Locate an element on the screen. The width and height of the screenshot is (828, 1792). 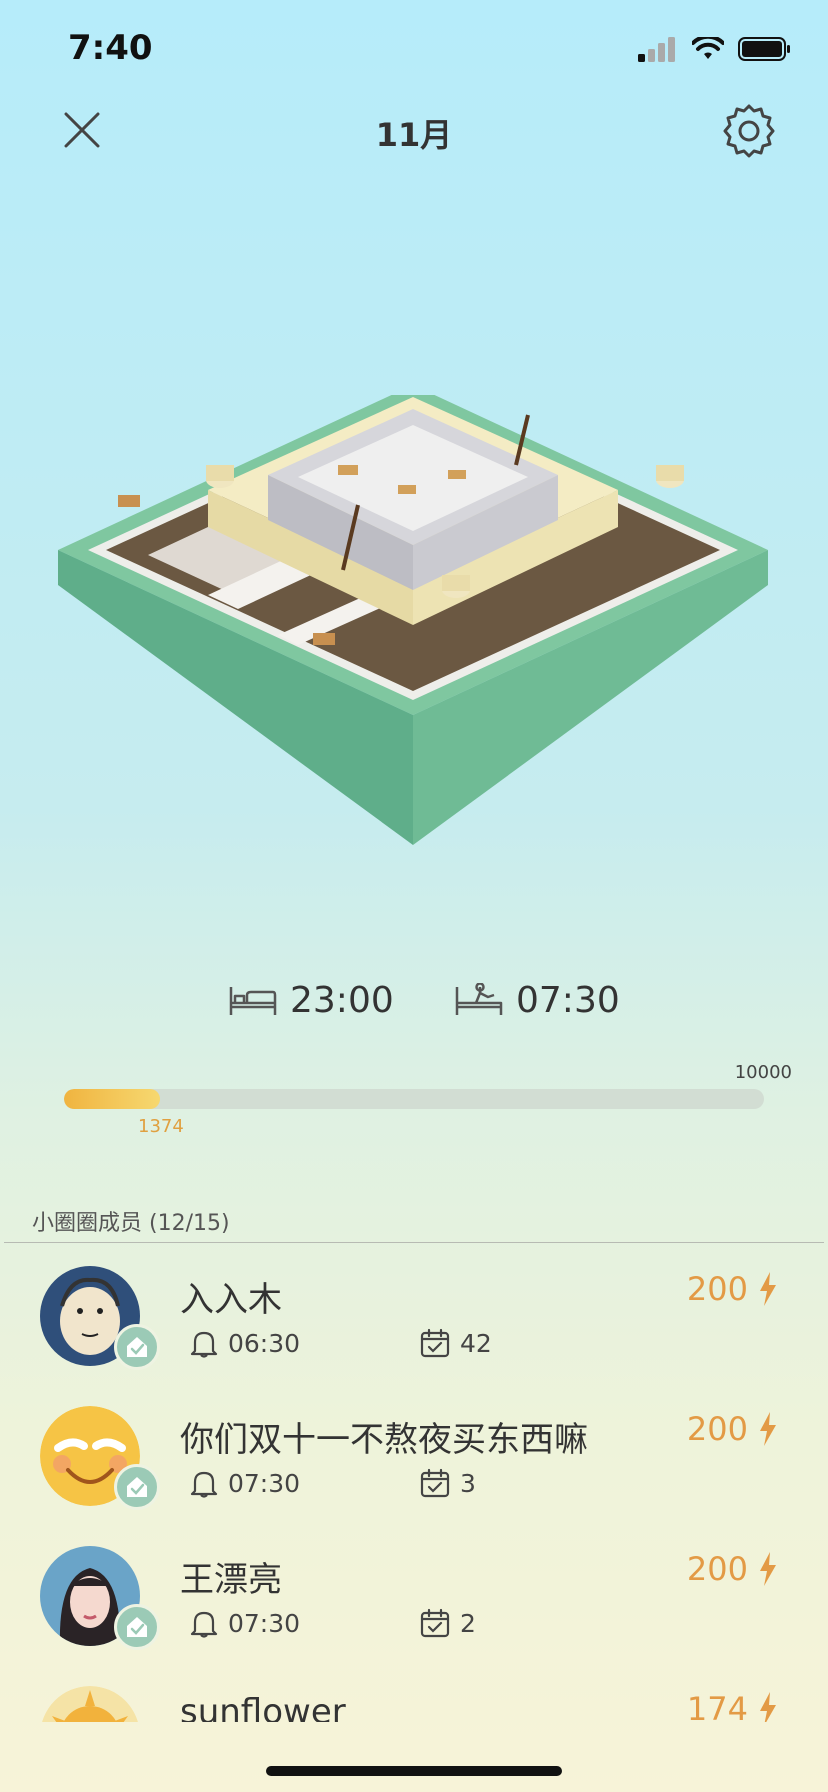
member-name: sunflower is located at coordinates (263, 1707).